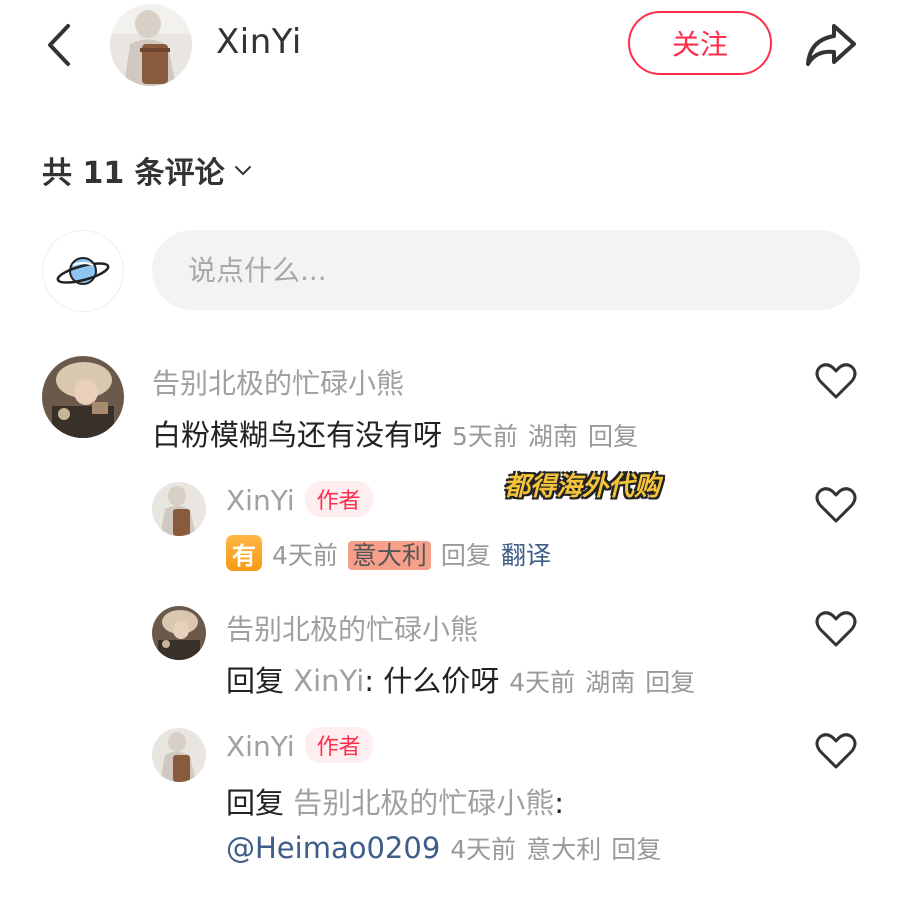  I want to click on comment-body: 有 4天前 意大利 回复 翻译, so click(388, 554).